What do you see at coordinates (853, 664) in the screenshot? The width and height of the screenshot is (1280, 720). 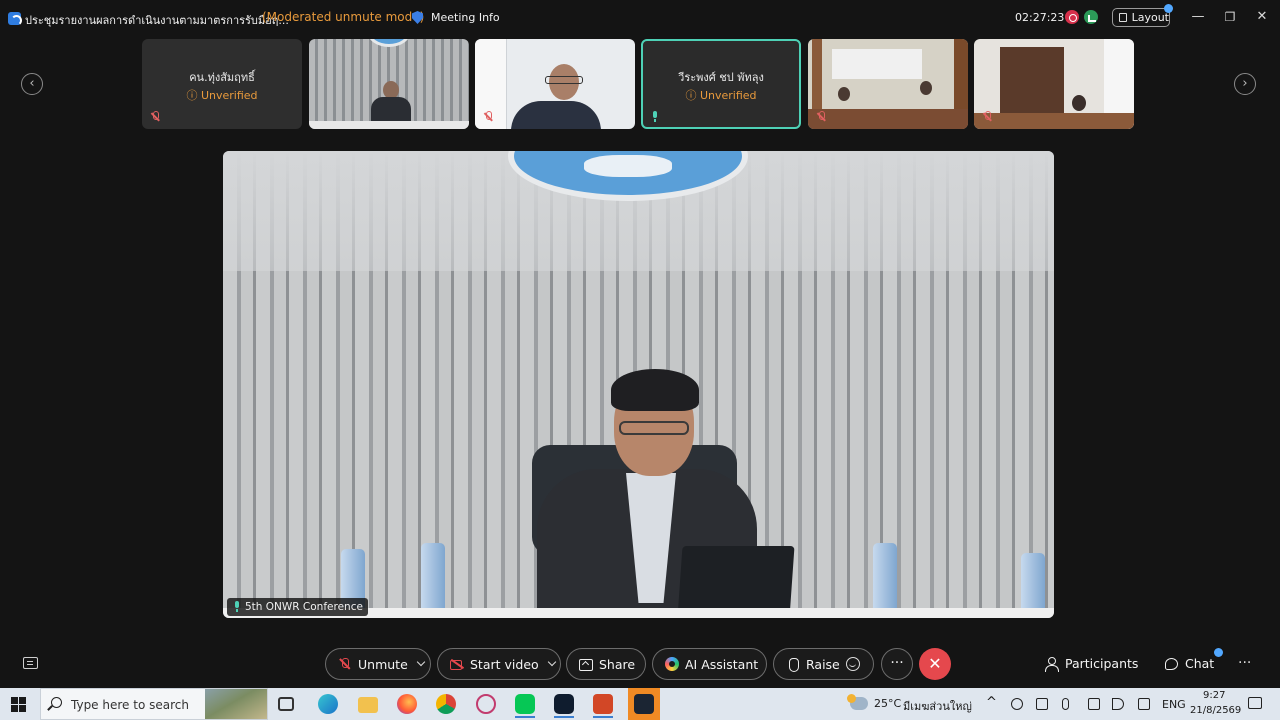 I see `reactions-icon` at bounding box center [853, 664].